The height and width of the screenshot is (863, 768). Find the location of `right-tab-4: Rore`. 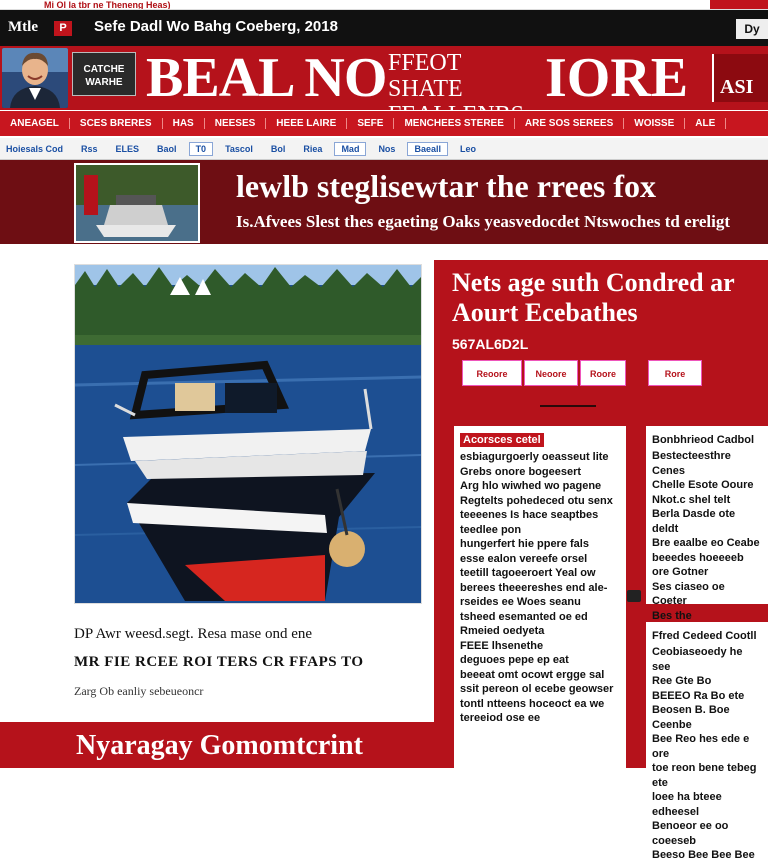

right-tab-4: Rore is located at coordinates (675, 373).